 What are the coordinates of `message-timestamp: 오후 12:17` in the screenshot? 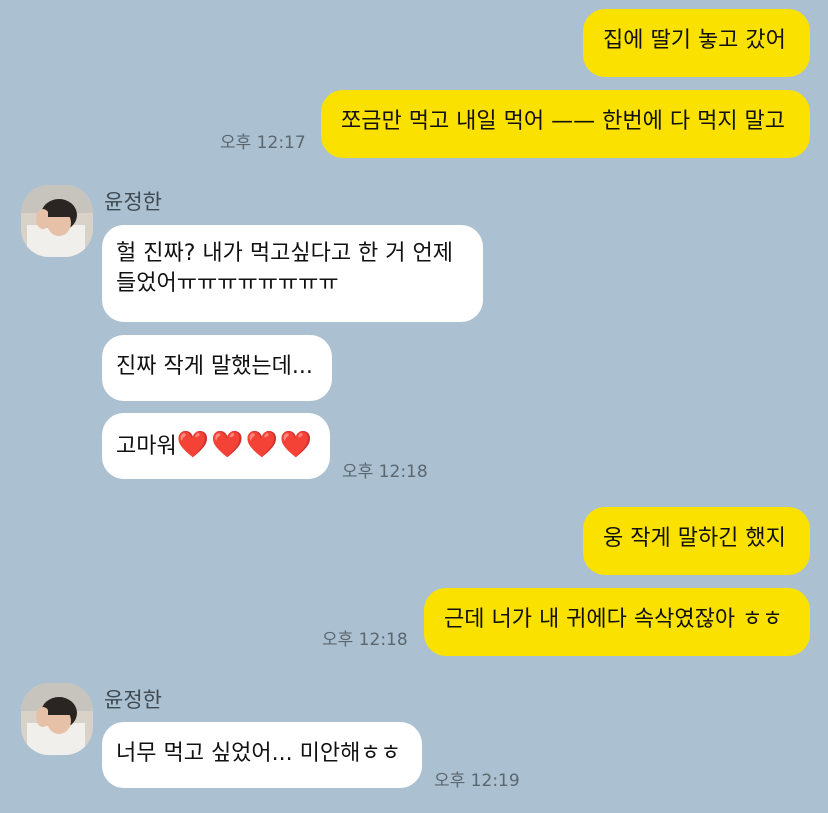 It's located at (263, 143).